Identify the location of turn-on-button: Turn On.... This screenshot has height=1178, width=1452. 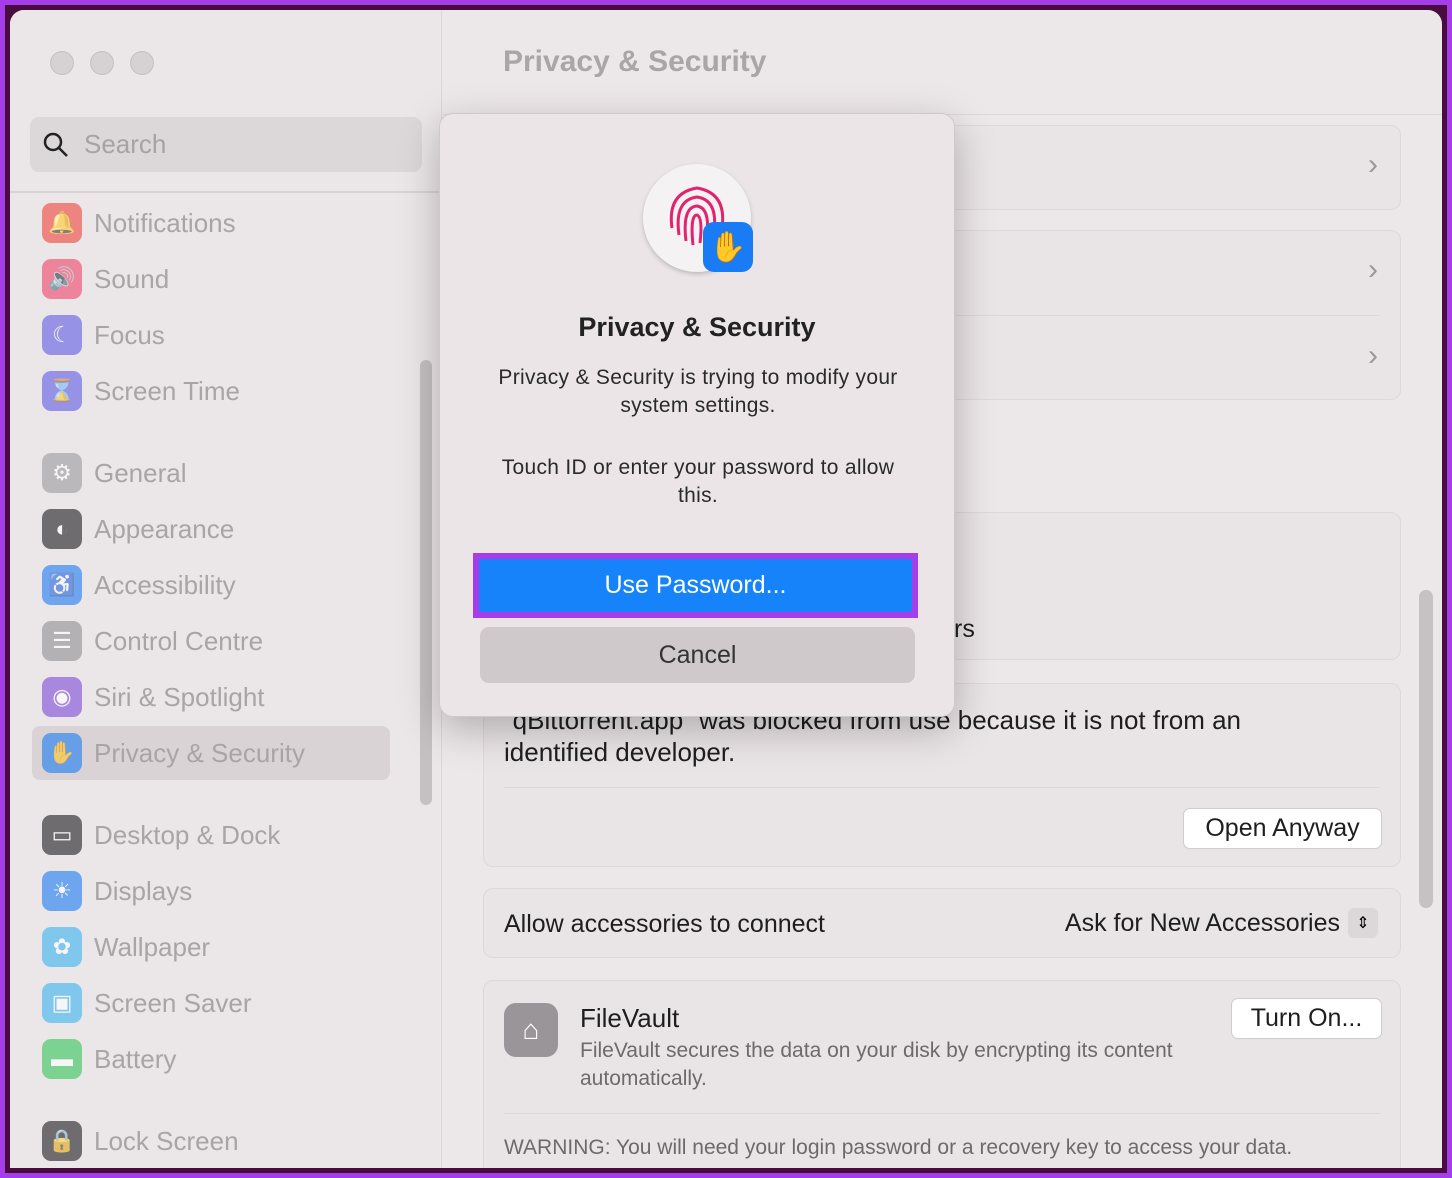
(1306, 1018).